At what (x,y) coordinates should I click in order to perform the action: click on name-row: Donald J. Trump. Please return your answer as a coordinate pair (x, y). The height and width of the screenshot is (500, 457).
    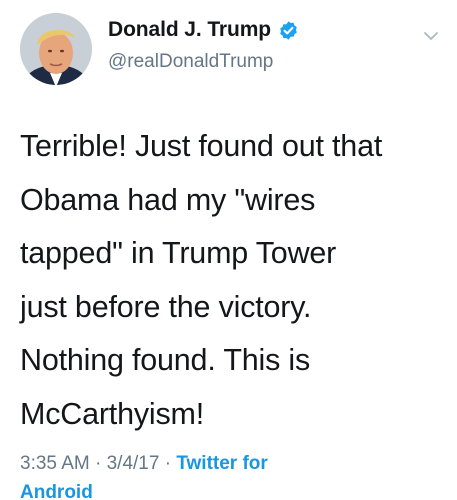
    Looking at the image, I should click on (203, 30).